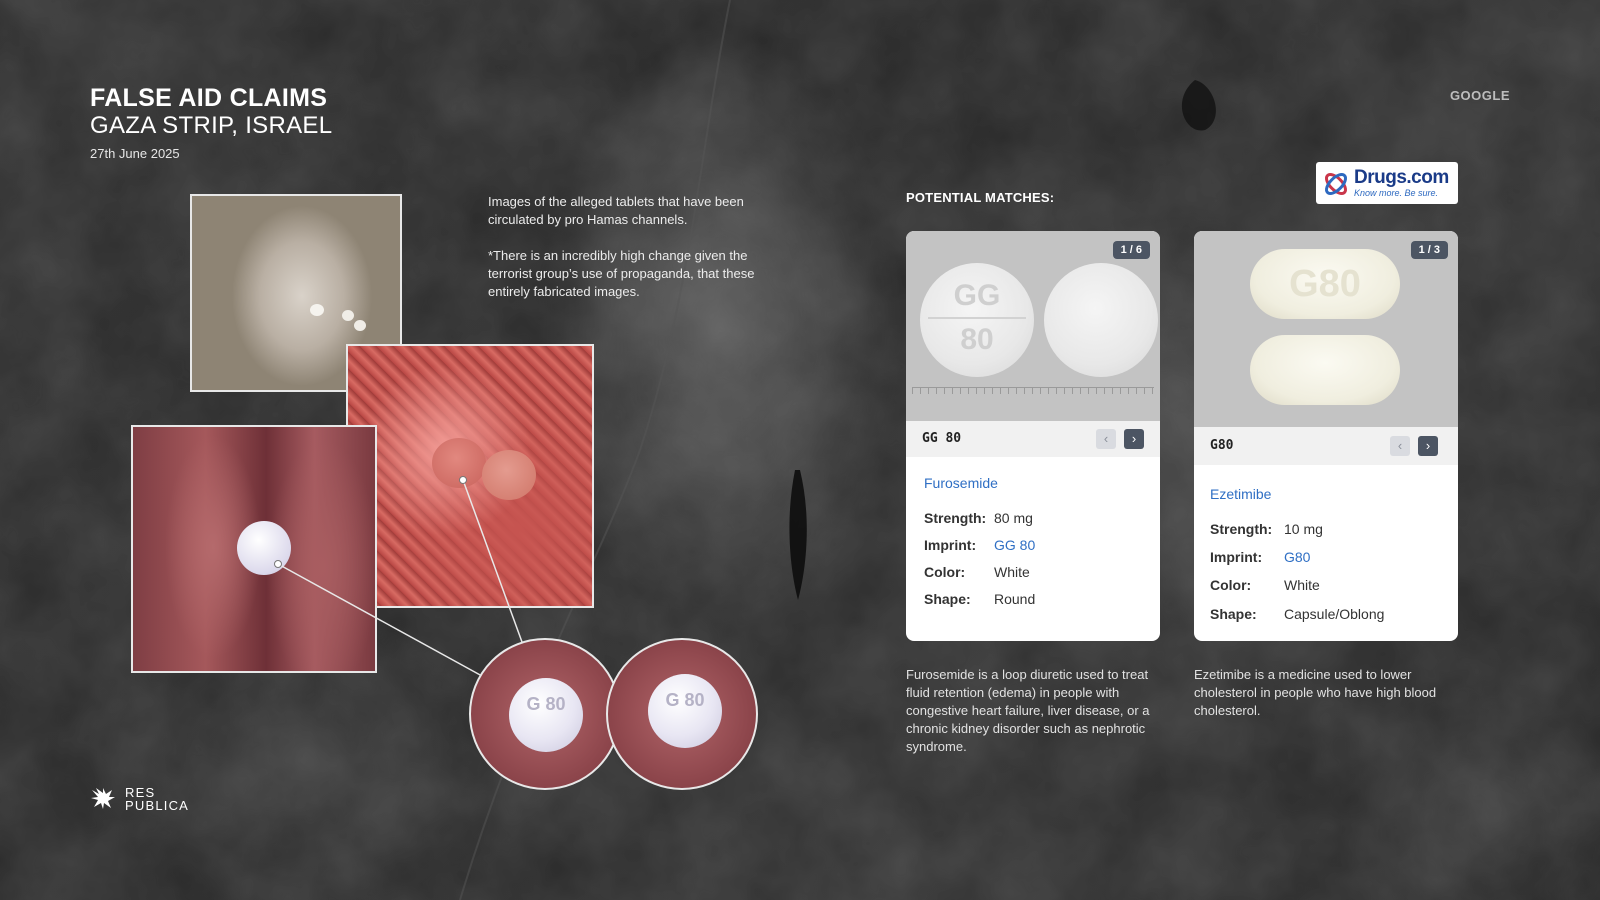  Describe the element at coordinates (1240, 494) in the screenshot. I see `drug-name-link: Ezetimibe` at that location.